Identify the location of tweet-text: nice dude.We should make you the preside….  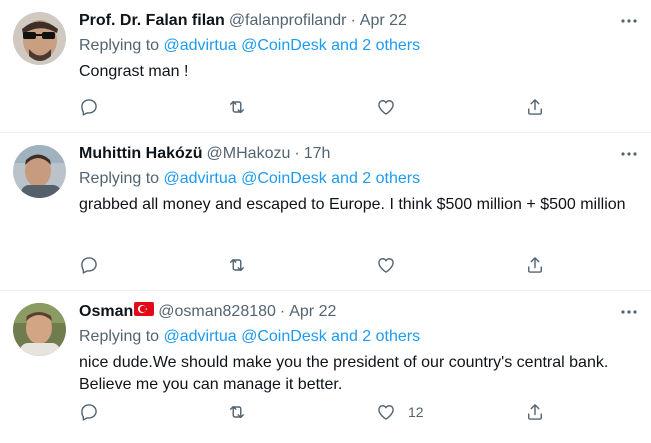
(344, 373).